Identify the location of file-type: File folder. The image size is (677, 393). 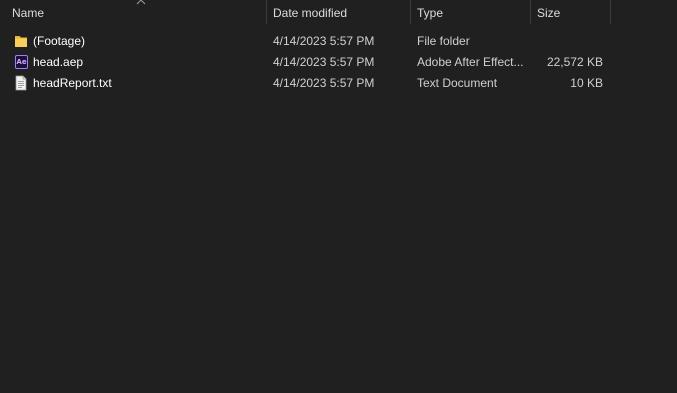
(443, 41).